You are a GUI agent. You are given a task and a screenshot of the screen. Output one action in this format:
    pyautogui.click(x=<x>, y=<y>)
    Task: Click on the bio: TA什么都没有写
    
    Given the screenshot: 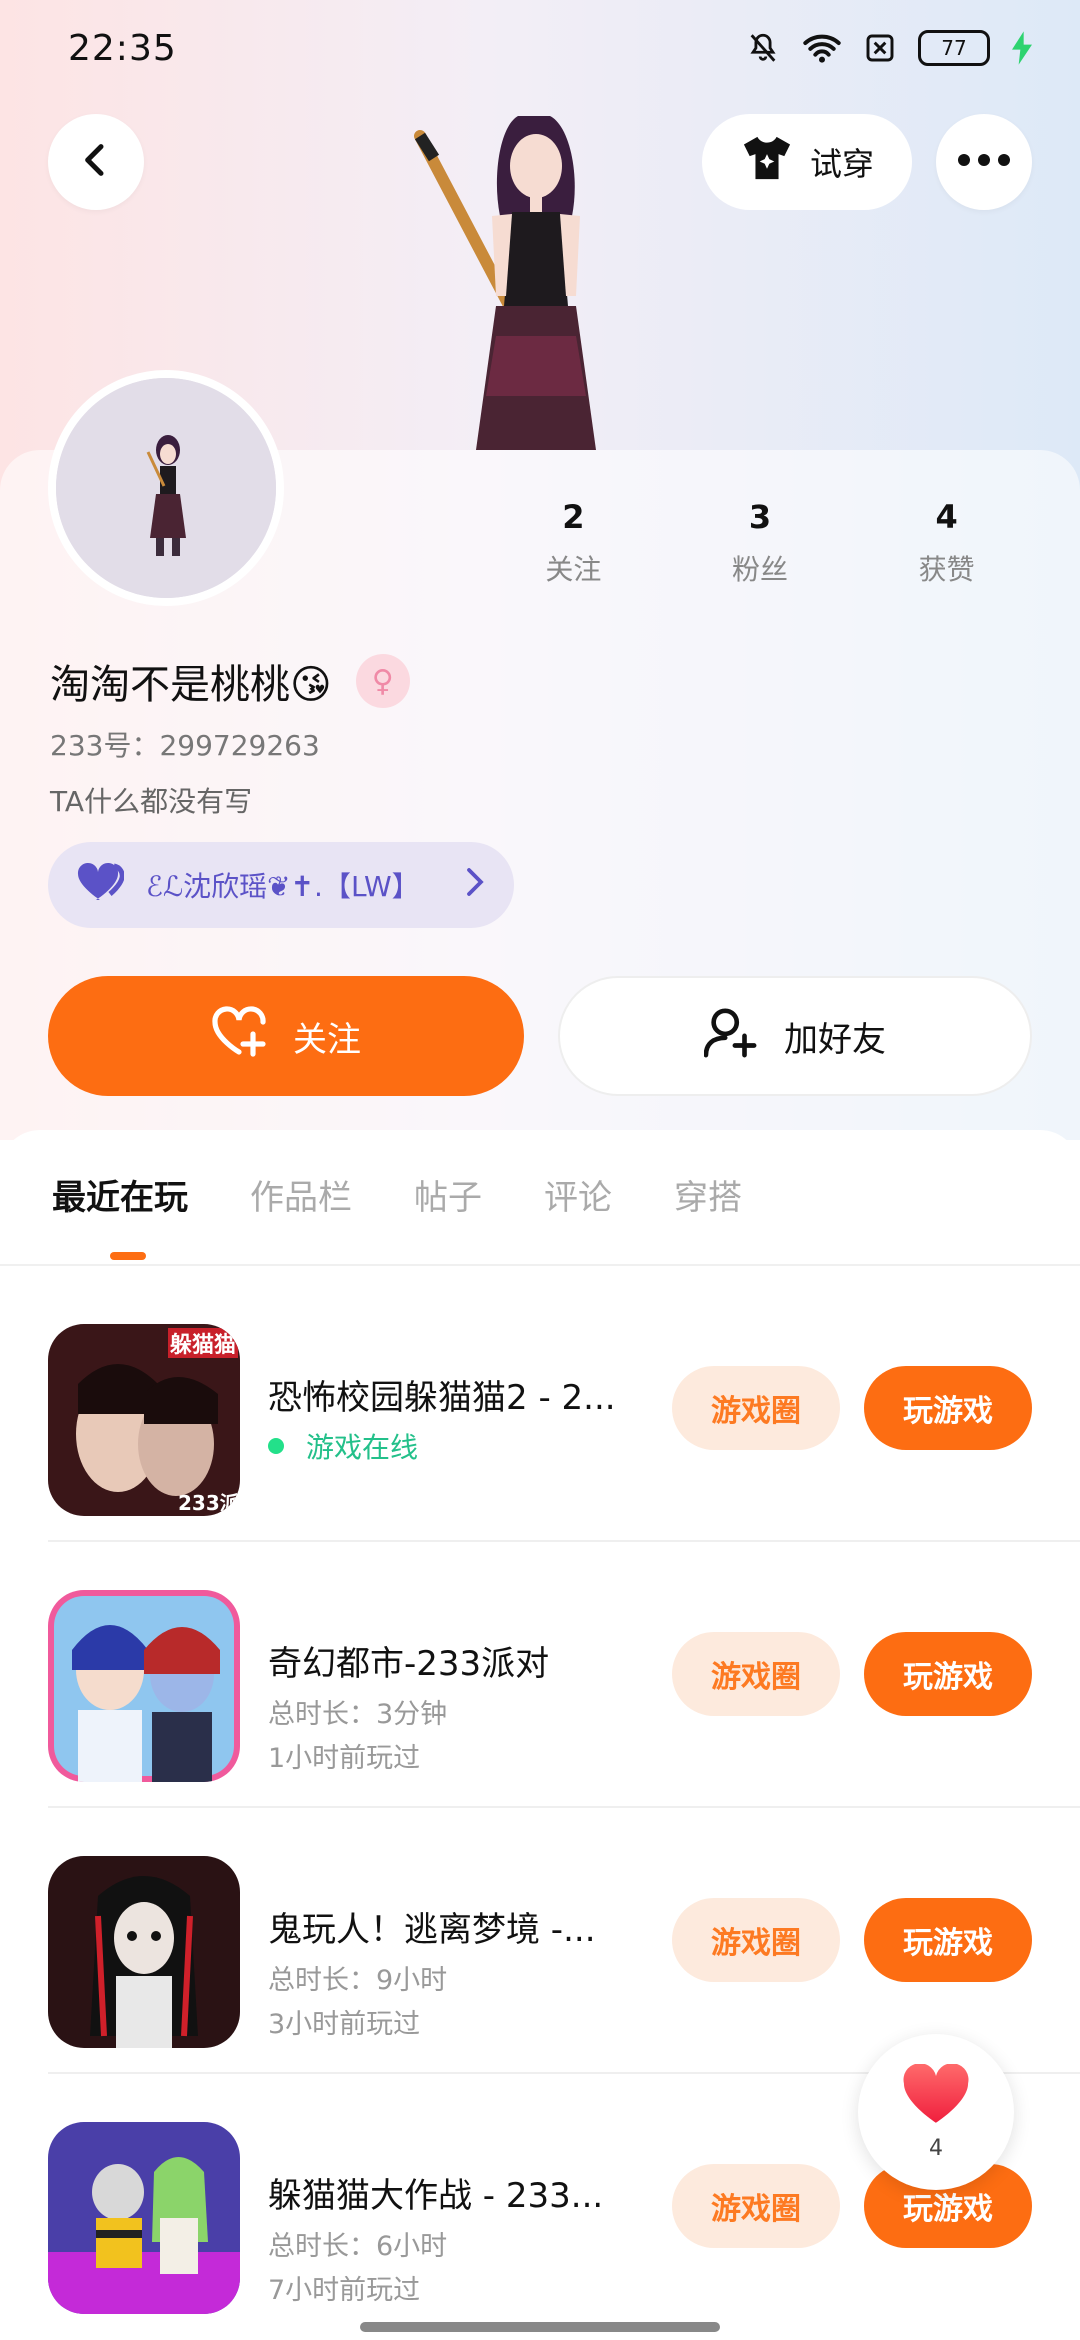 What is the action you would take?
    pyautogui.click(x=151, y=801)
    